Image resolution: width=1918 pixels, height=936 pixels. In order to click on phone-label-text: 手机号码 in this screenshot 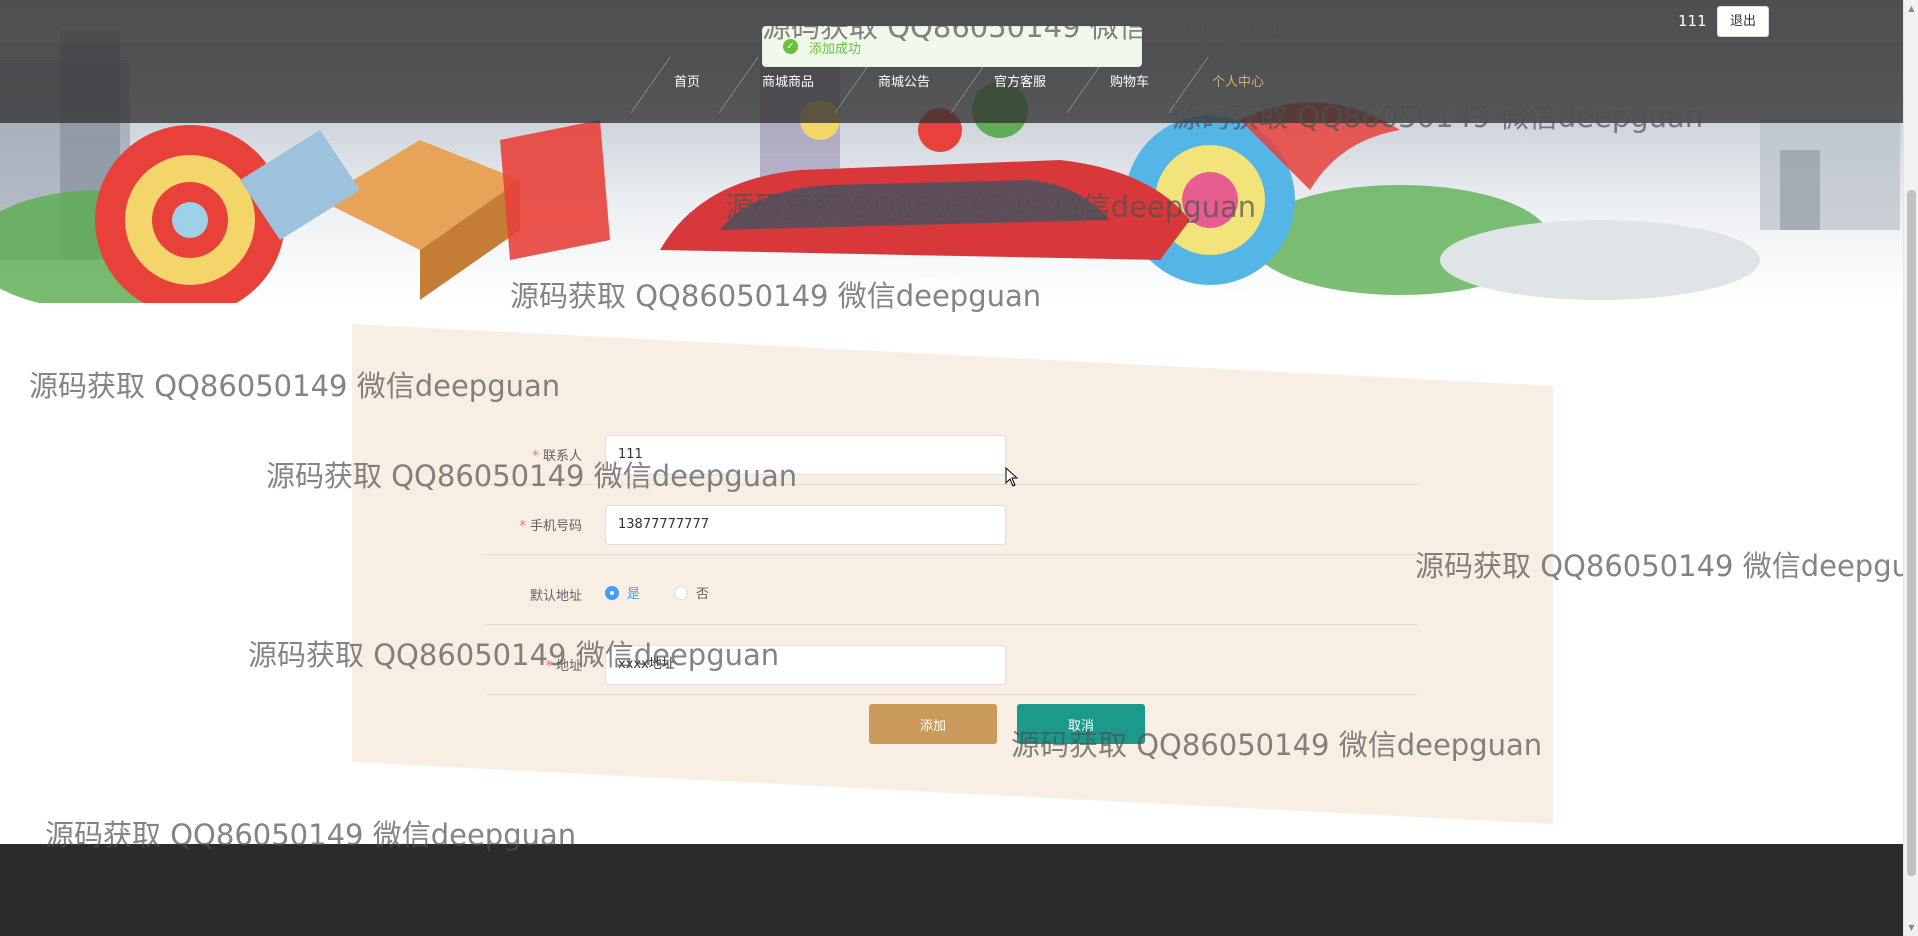, I will do `click(555, 526)`.